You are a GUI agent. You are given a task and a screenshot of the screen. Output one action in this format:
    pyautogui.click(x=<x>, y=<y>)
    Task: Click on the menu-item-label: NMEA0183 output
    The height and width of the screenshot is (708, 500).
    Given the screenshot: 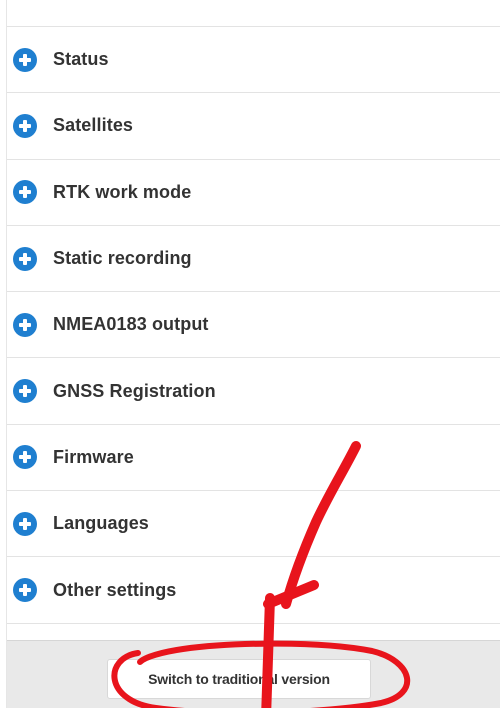 What is the action you would take?
    pyautogui.click(x=131, y=324)
    